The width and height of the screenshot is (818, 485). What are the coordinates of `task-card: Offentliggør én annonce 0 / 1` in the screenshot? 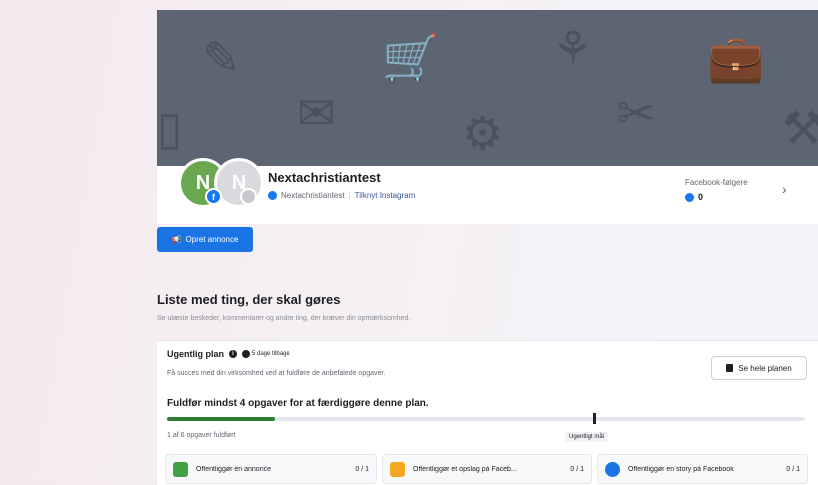 It's located at (271, 469).